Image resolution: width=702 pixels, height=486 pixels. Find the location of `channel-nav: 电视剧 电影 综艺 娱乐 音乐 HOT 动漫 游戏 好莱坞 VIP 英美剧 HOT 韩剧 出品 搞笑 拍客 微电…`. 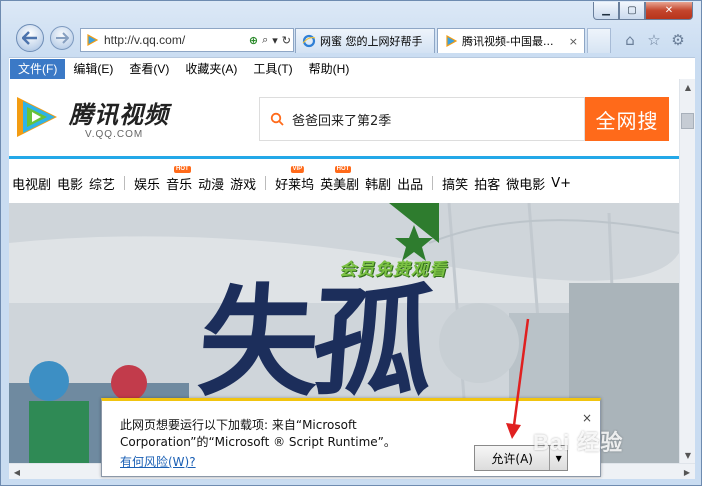

channel-nav: 电视剧 电影 综艺 娱乐 音乐 HOT 动漫 游戏 好莱坞 VIP 英美剧 HOT 韩剧 出品 搞笑 拍客 微电… is located at coordinates (344, 179).